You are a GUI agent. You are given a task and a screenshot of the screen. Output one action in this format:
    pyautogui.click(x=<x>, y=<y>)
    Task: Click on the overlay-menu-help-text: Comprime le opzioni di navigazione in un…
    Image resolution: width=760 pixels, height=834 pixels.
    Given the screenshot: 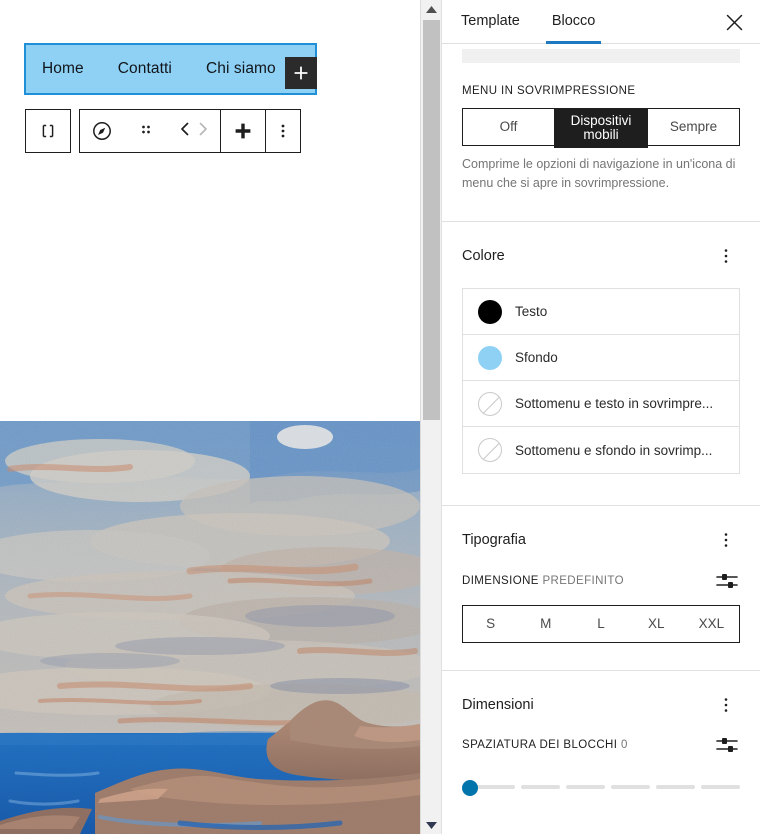 What is the action you would take?
    pyautogui.click(x=599, y=173)
    